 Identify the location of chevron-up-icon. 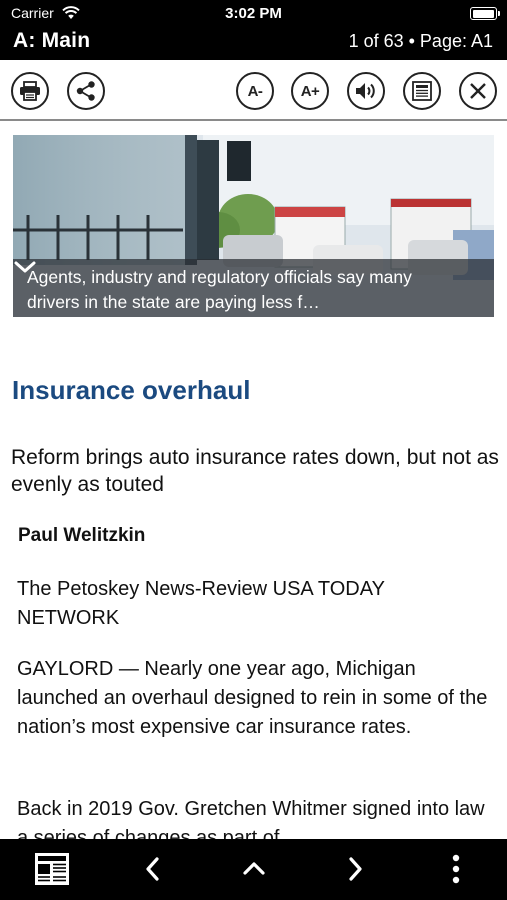
(254, 868).